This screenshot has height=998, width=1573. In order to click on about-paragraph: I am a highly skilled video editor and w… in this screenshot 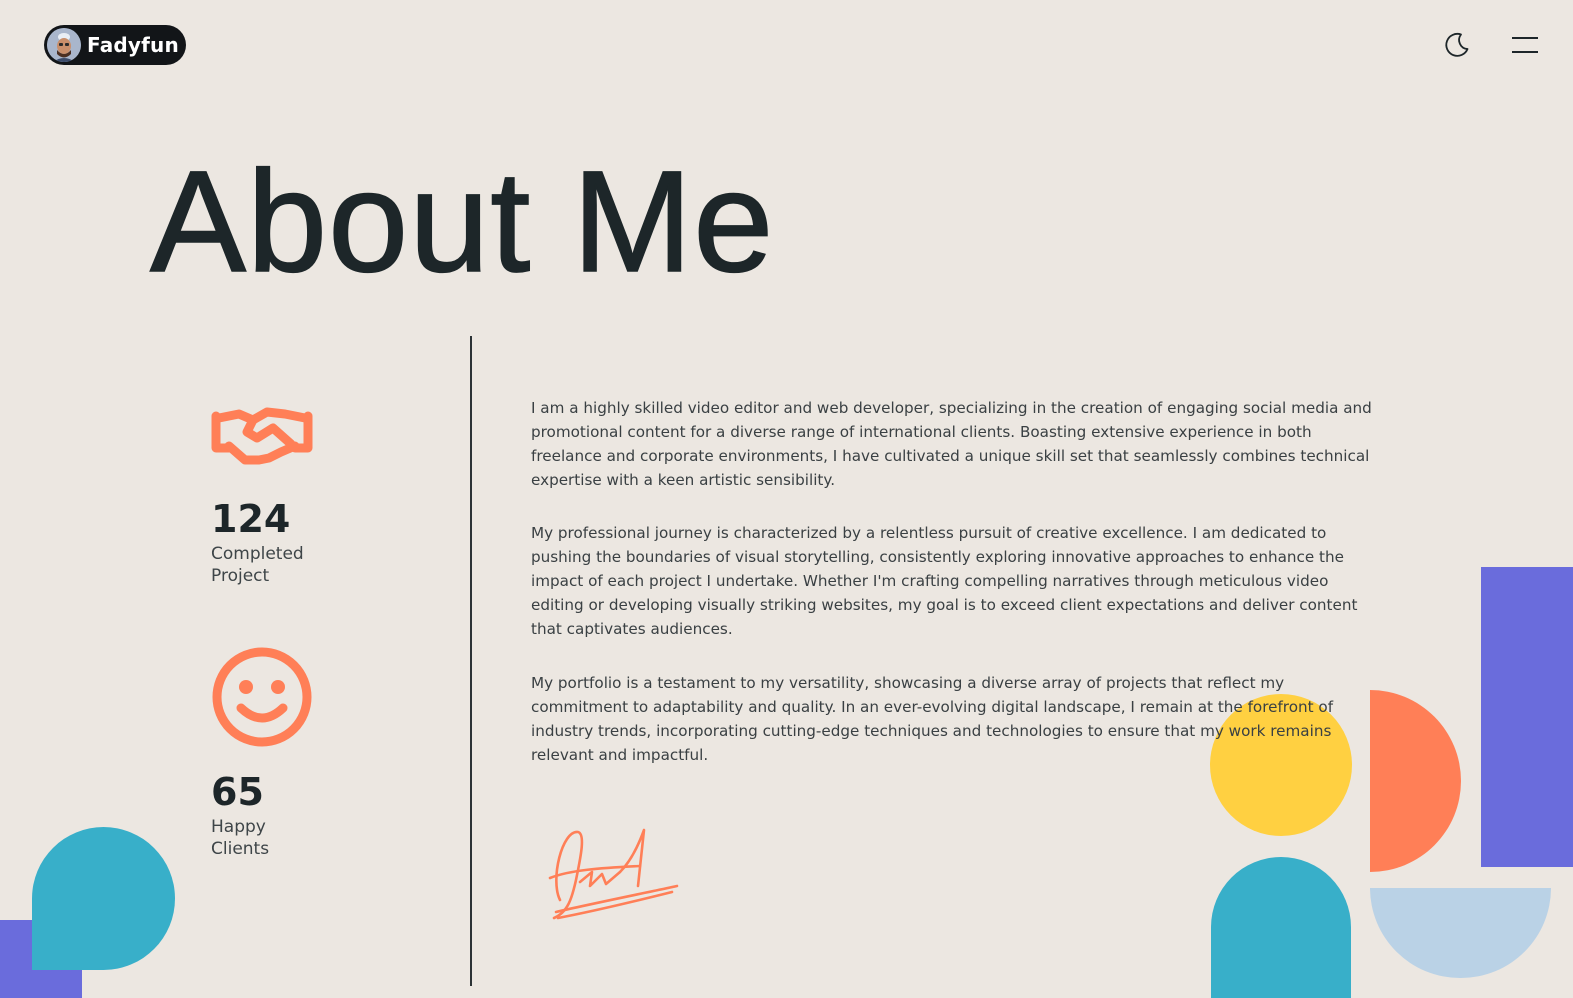, I will do `click(951, 444)`.